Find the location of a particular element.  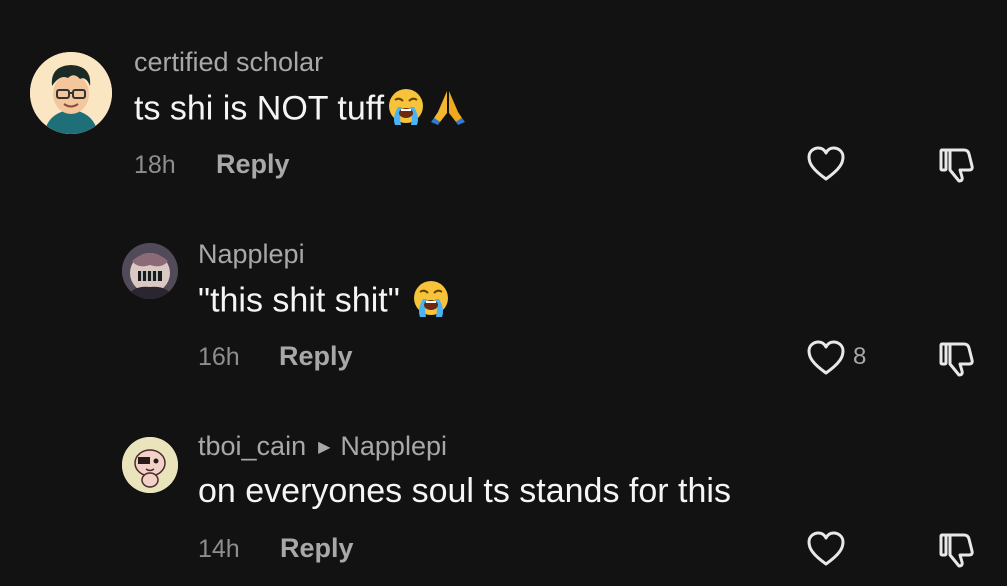

like-count: 8 is located at coordinates (860, 356).